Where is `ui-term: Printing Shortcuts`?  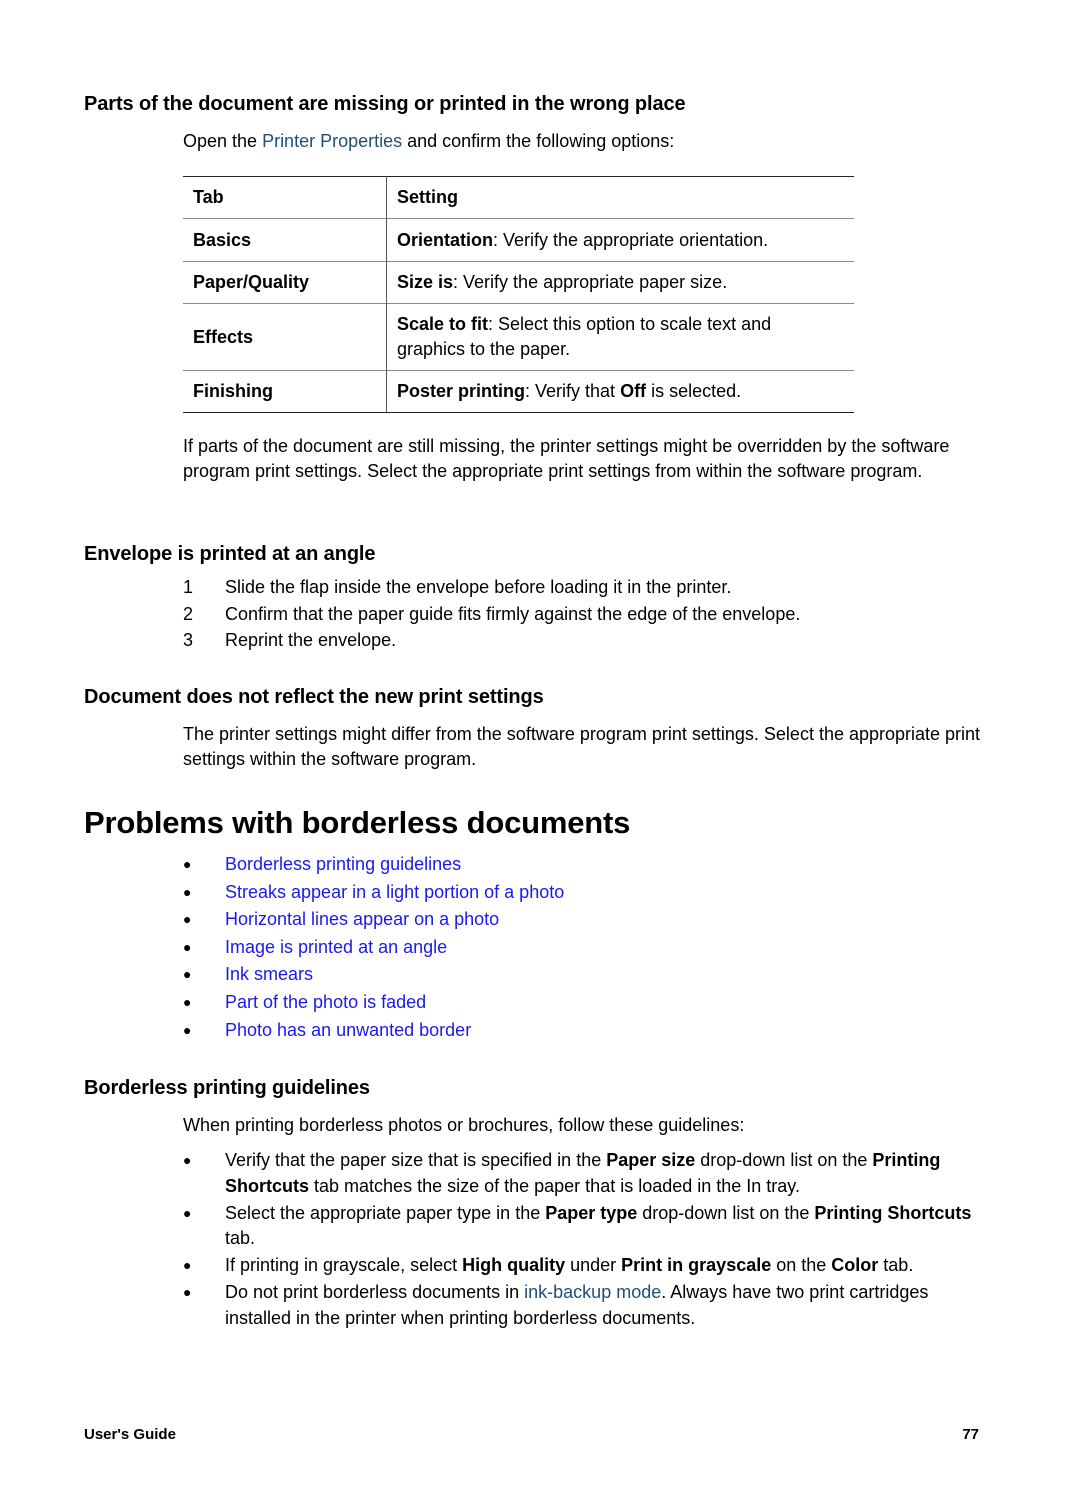 ui-term: Printing Shortcuts is located at coordinates (893, 1212).